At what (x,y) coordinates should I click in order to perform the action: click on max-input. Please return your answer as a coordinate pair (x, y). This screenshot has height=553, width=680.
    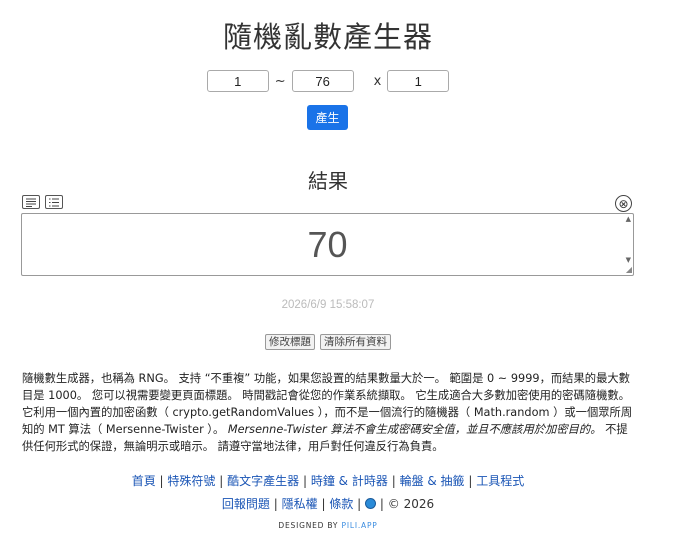
    Looking at the image, I should click on (322, 81).